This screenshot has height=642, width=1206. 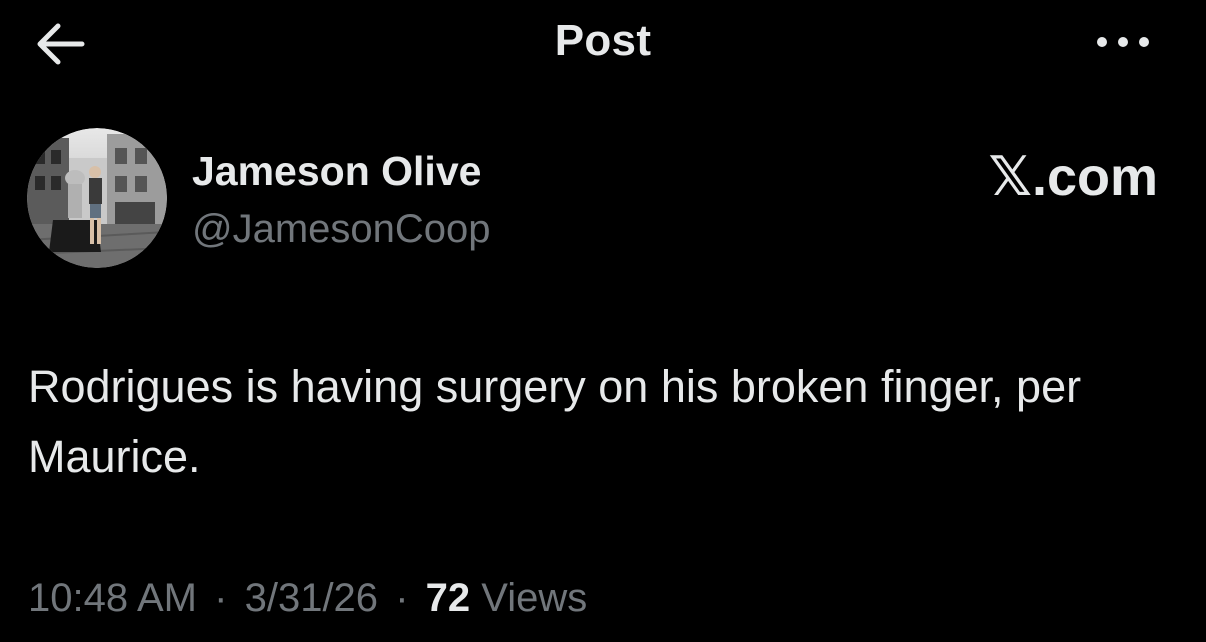 I want to click on top-bar: Post, so click(x=603, y=45).